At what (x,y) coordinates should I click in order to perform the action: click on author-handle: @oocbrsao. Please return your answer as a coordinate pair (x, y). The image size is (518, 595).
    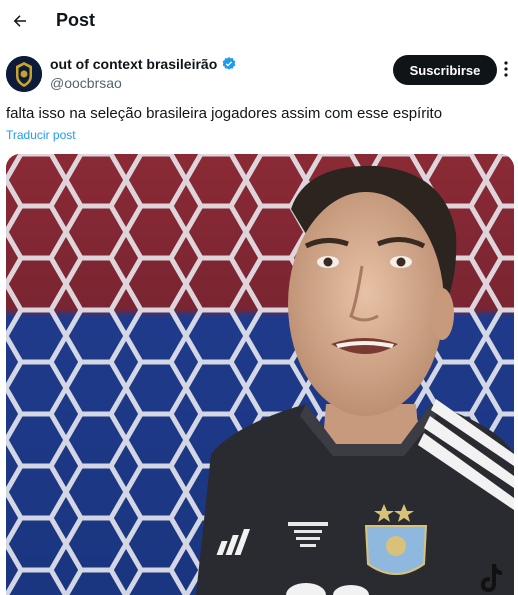
    Looking at the image, I should click on (86, 83).